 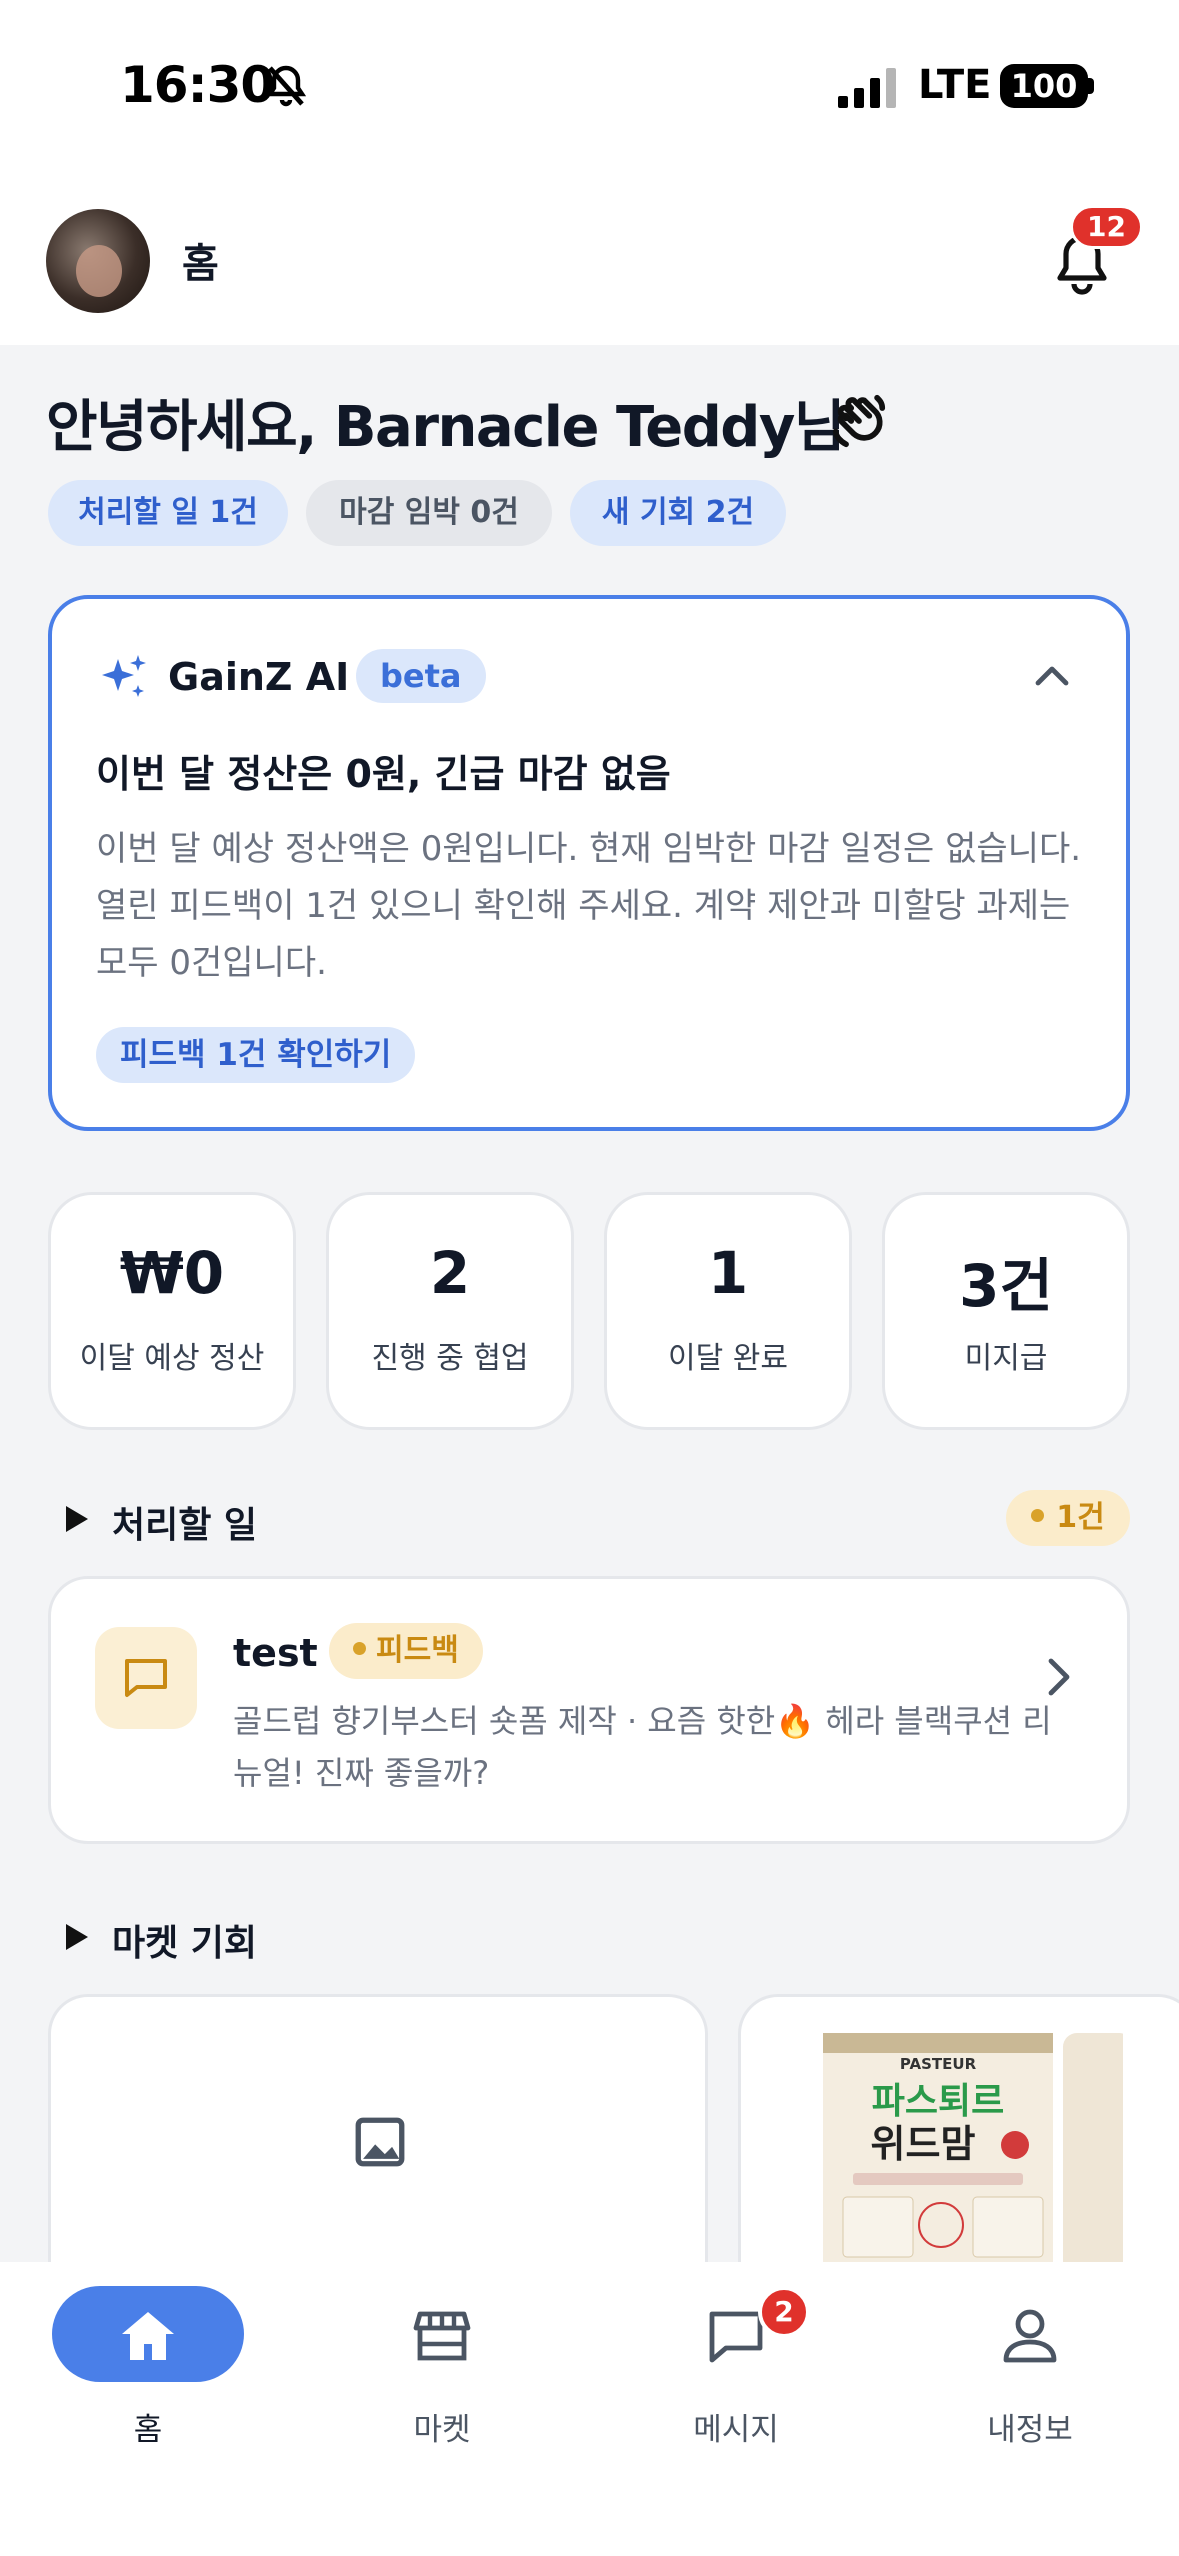 What do you see at coordinates (450, 1358) in the screenshot?
I see `stat-label: 진행 중 협업` at bounding box center [450, 1358].